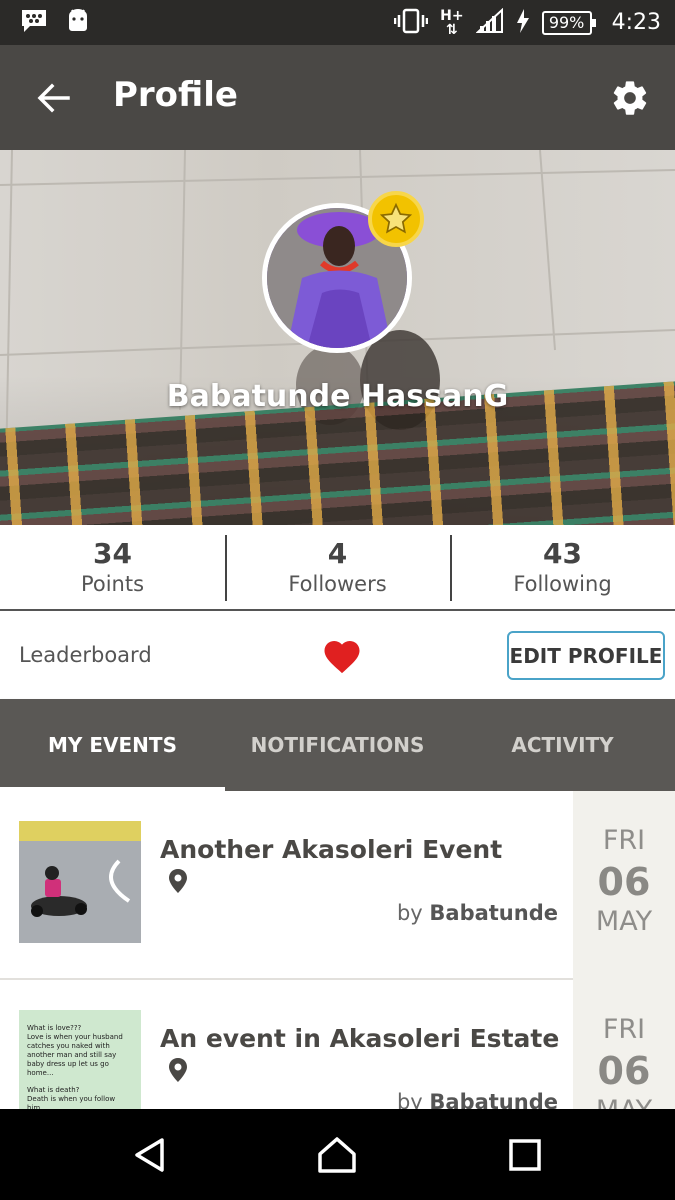  Describe the element at coordinates (337, 97) in the screenshot. I see `app-bar: Profile` at that location.